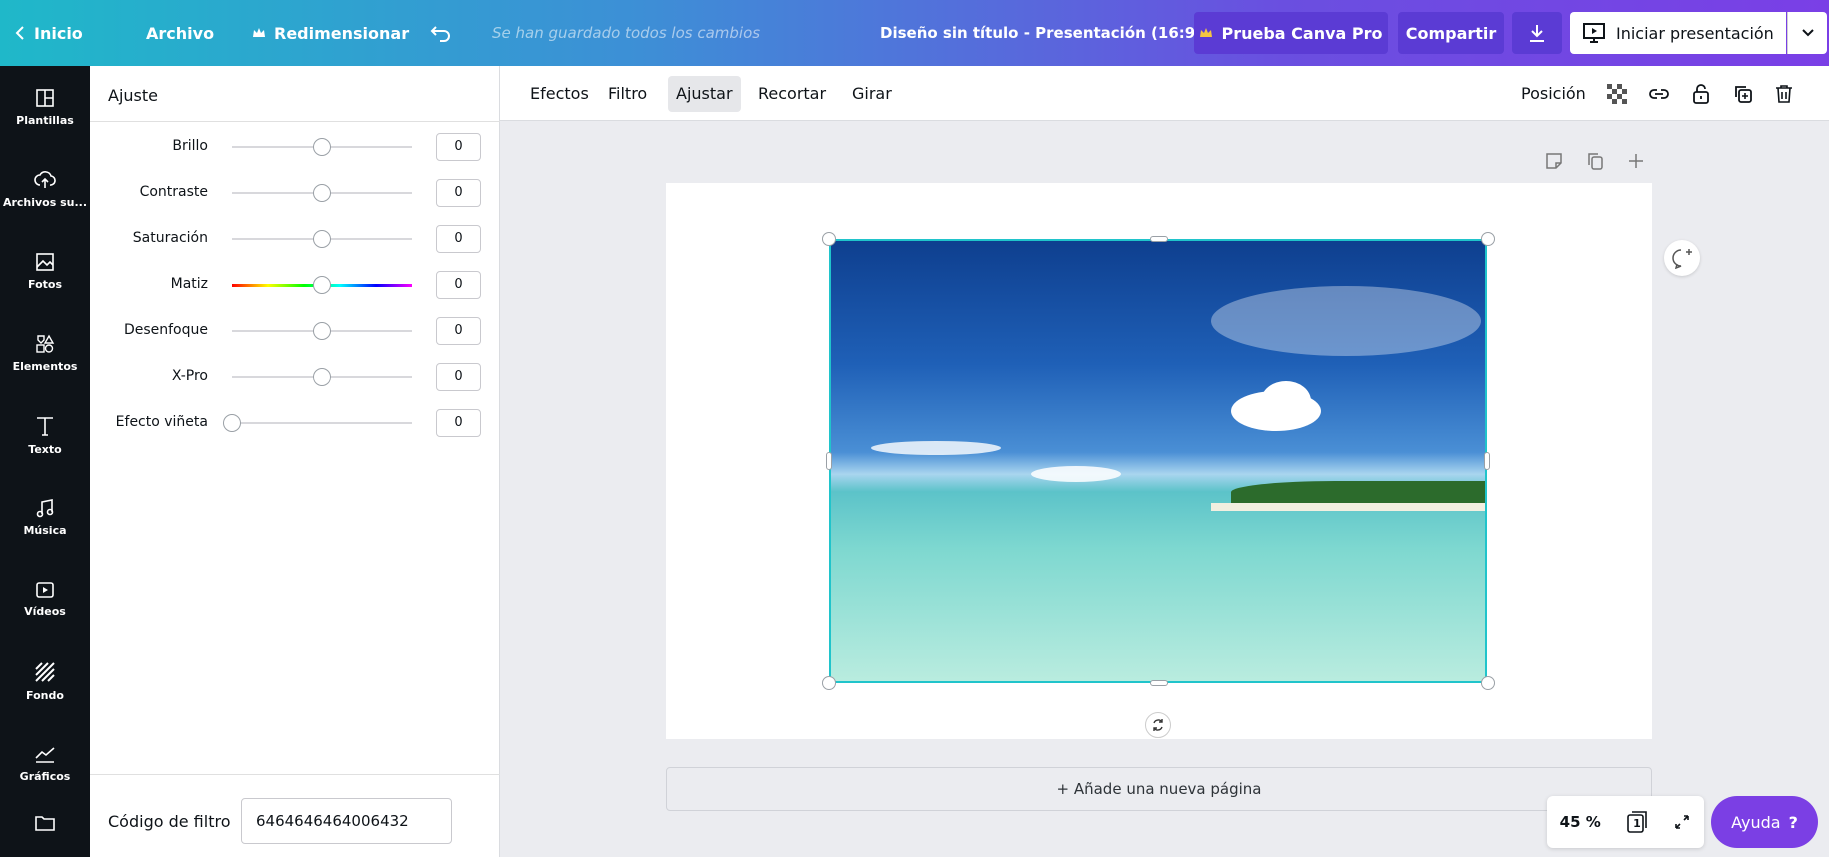  I want to click on delete-button, so click(1784, 94).